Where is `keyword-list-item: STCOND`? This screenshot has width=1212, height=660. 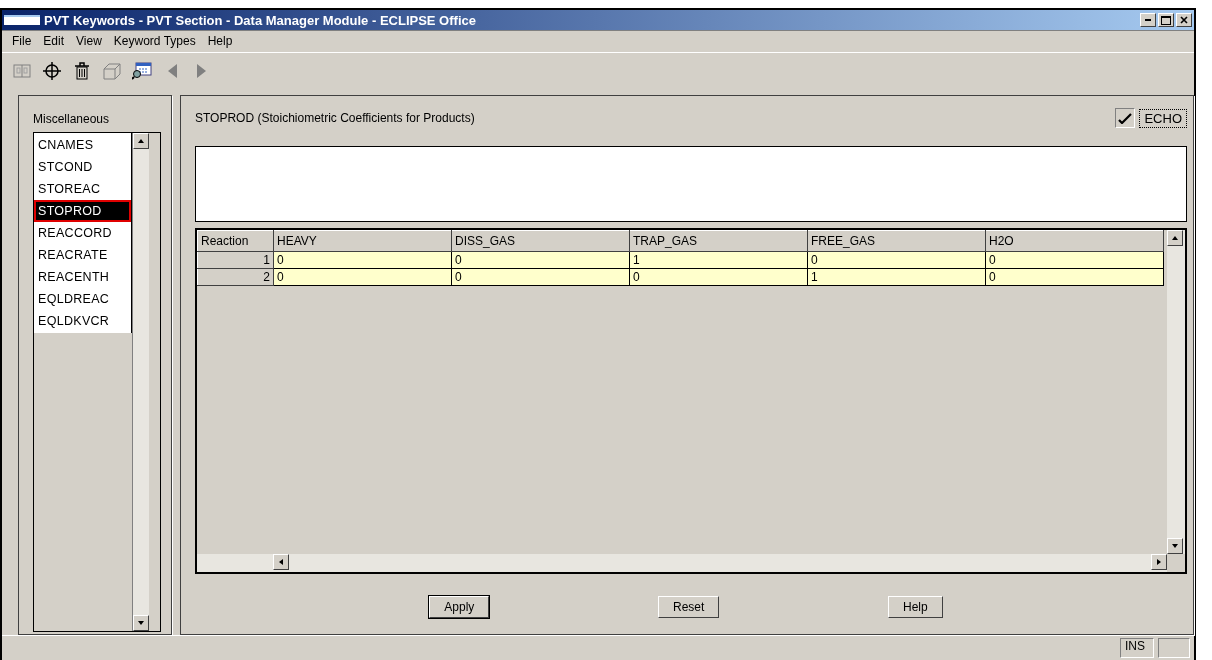
keyword-list-item: STCOND is located at coordinates (82, 167).